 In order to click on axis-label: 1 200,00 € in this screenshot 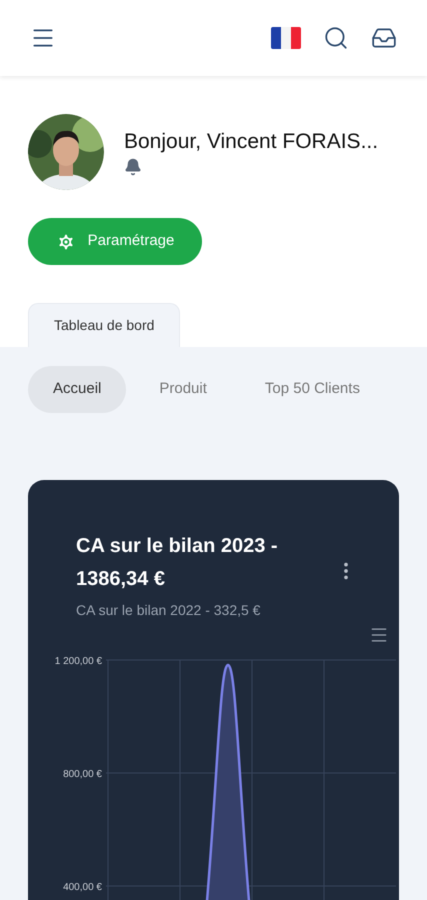, I will do `click(78, 662)`.